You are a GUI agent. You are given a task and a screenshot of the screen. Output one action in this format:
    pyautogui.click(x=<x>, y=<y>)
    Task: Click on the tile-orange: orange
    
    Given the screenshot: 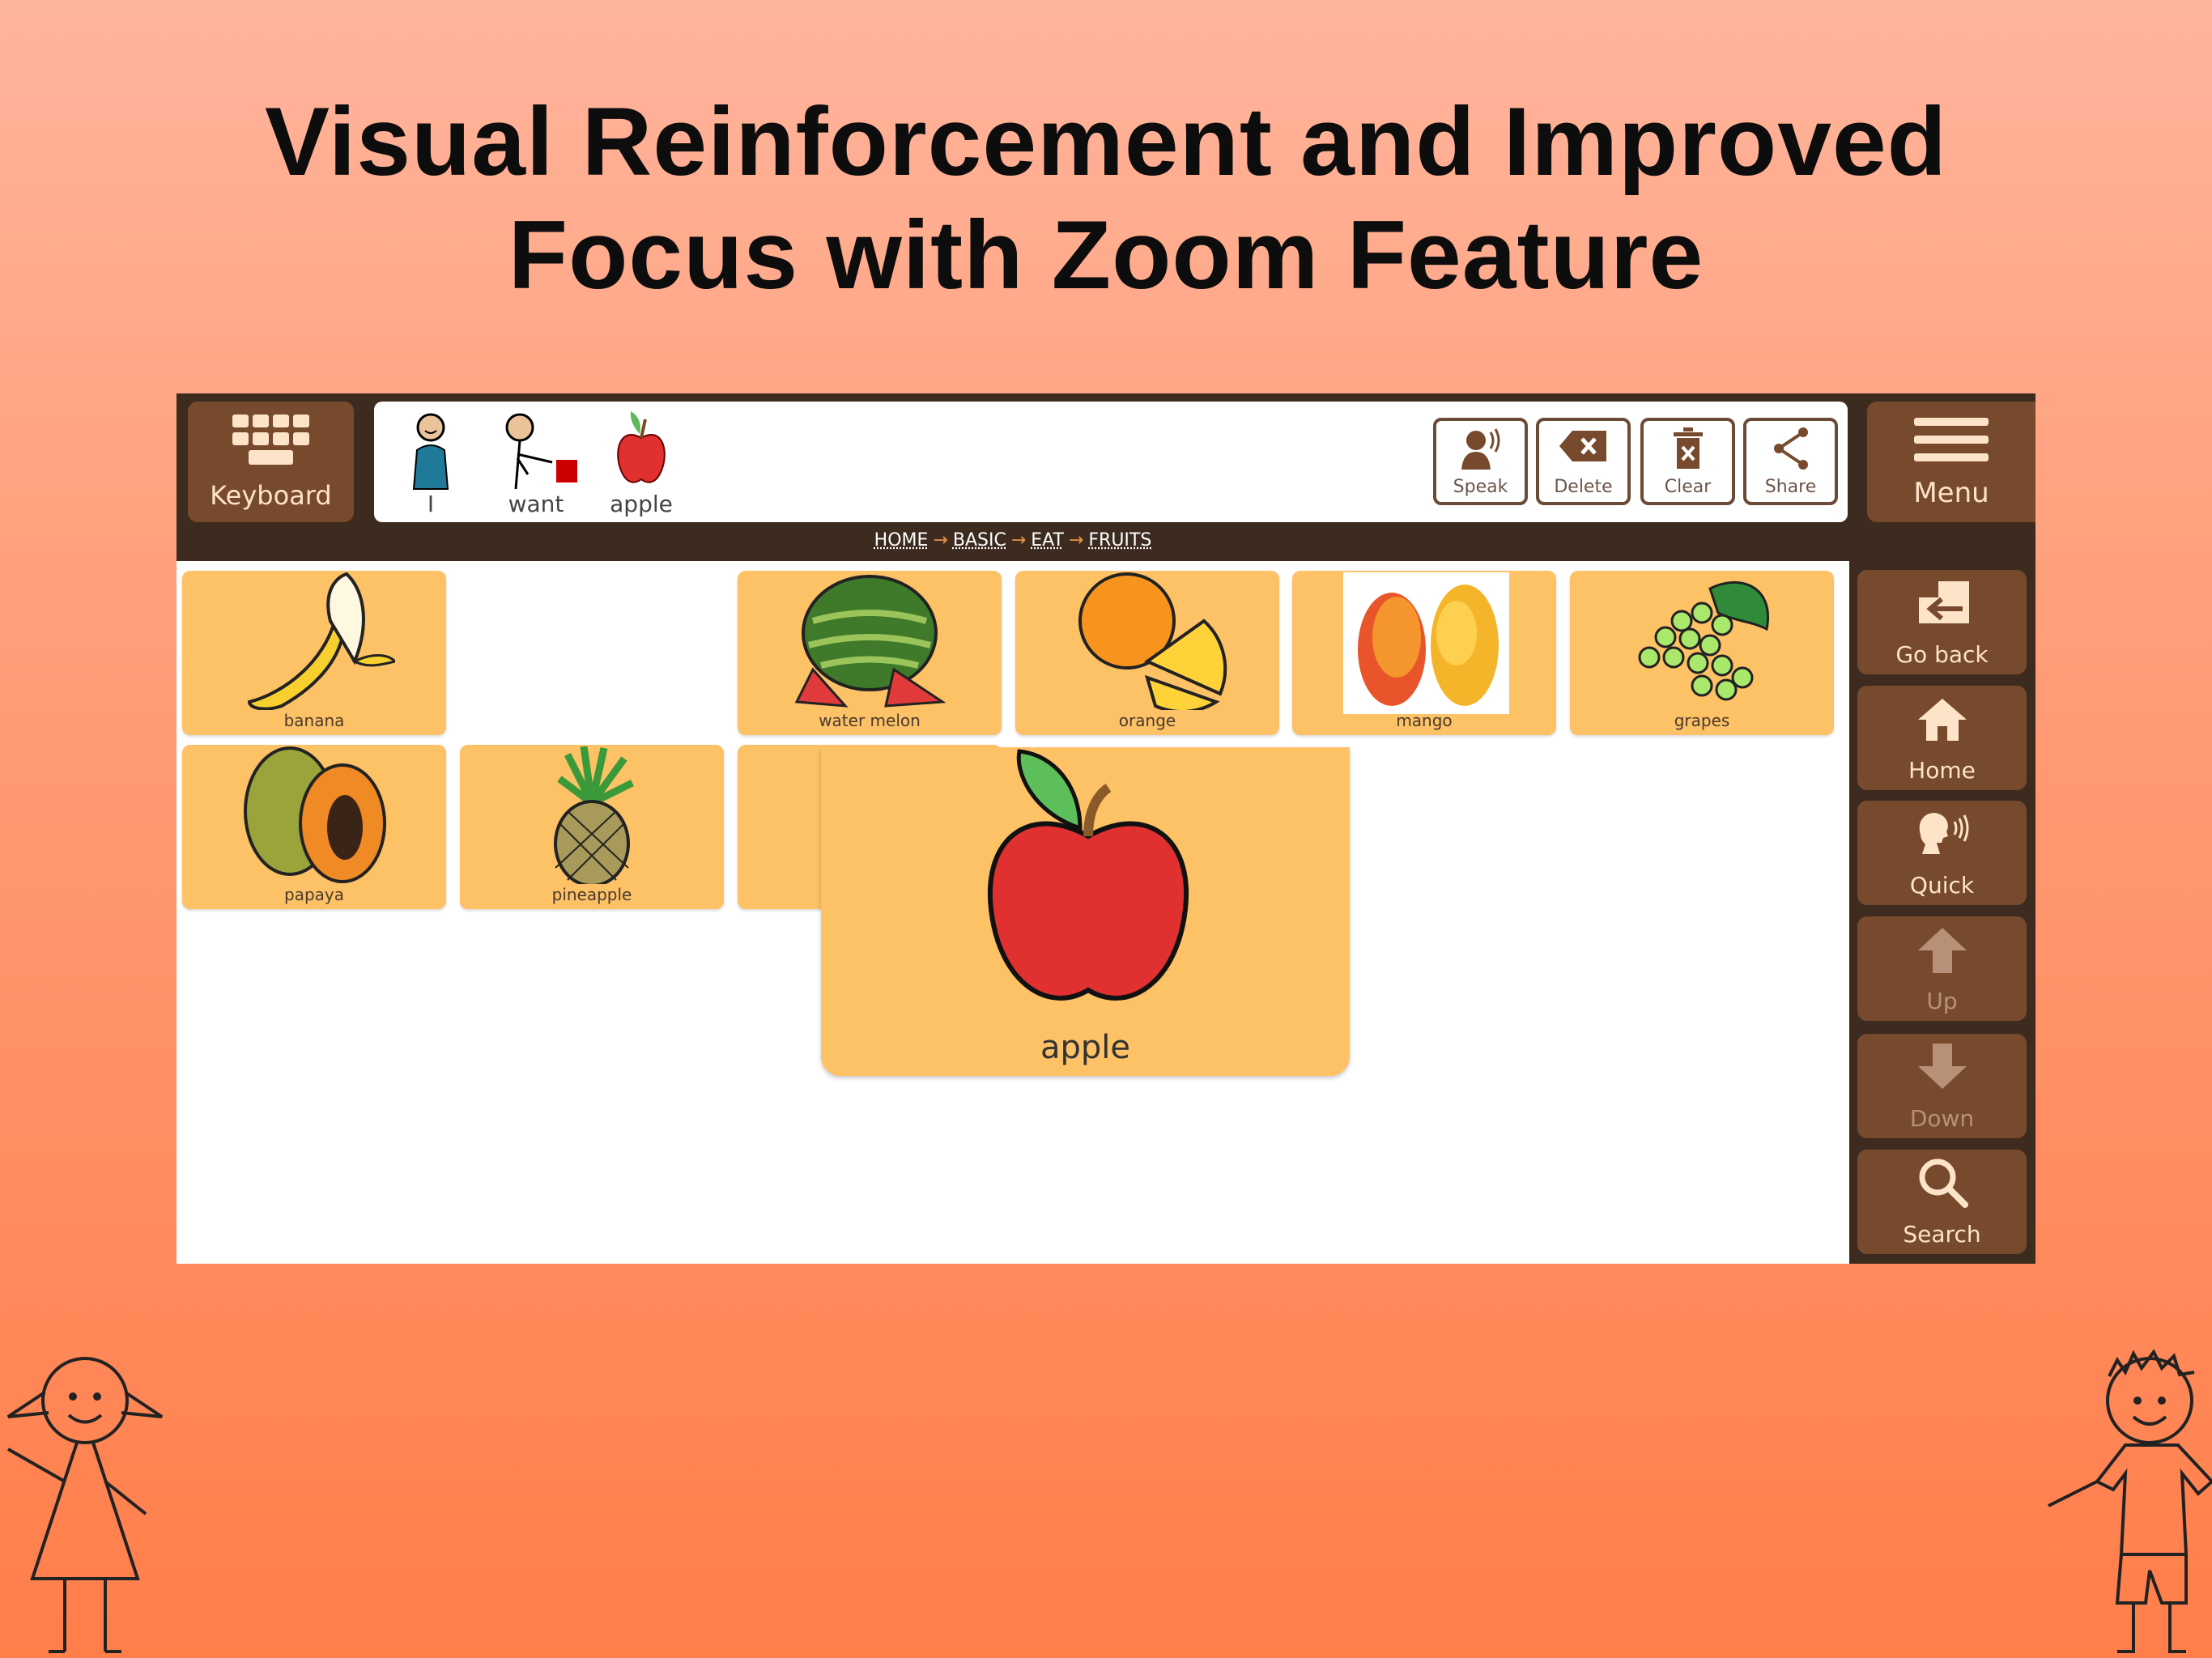 What is the action you would take?
    pyautogui.click(x=1147, y=653)
    